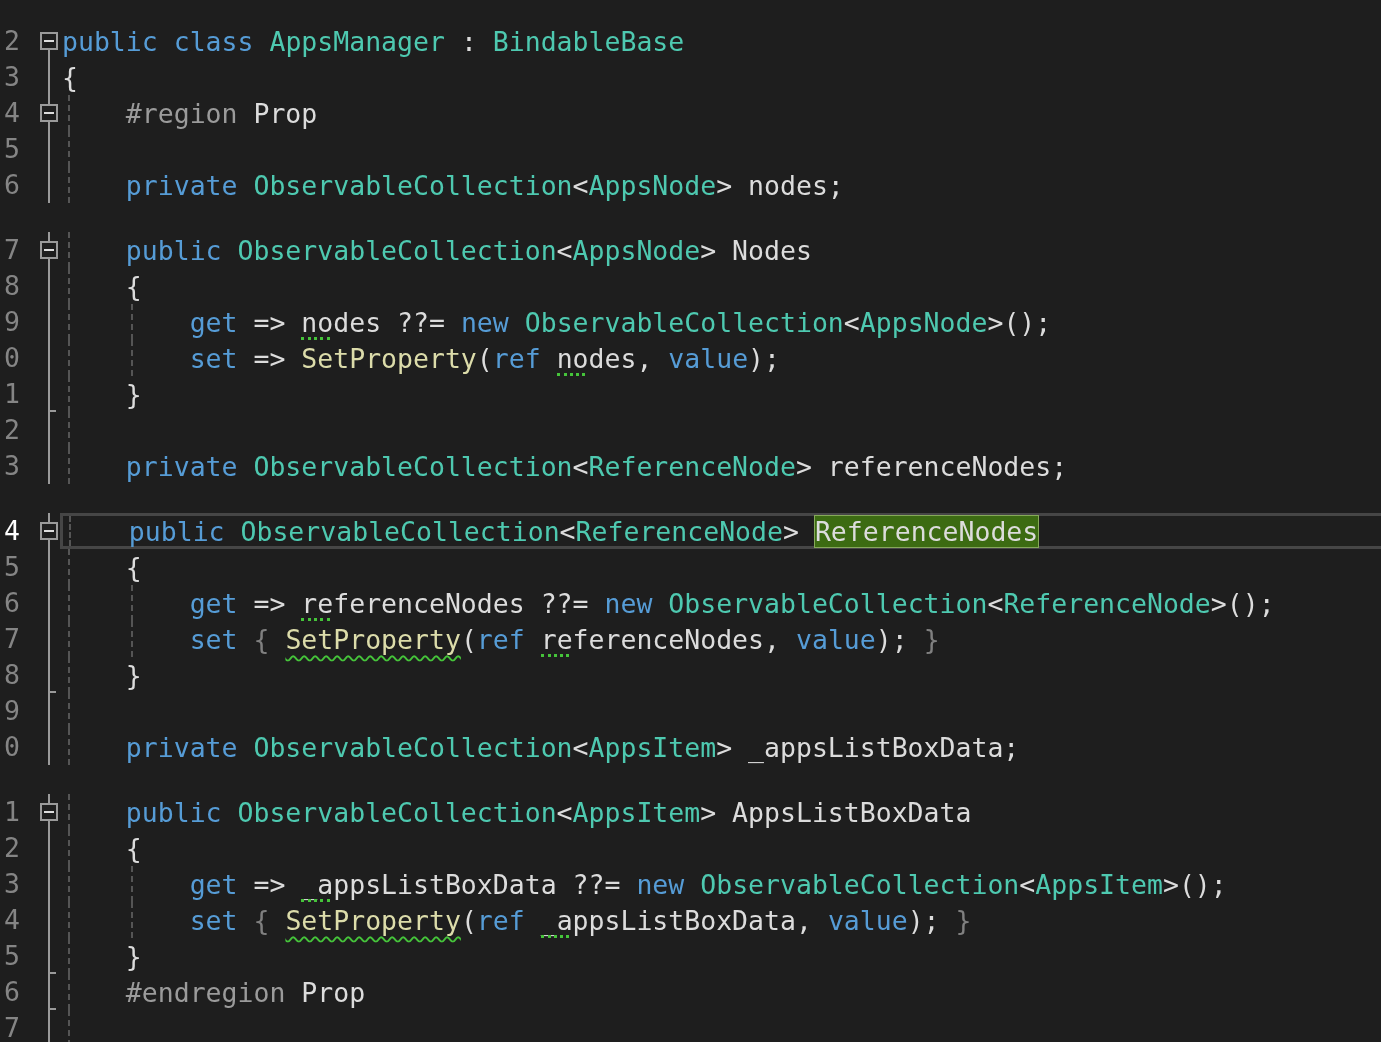 The height and width of the screenshot is (1042, 1381). Describe the element at coordinates (357, 41) in the screenshot. I see `type-name: AppsManager` at that location.